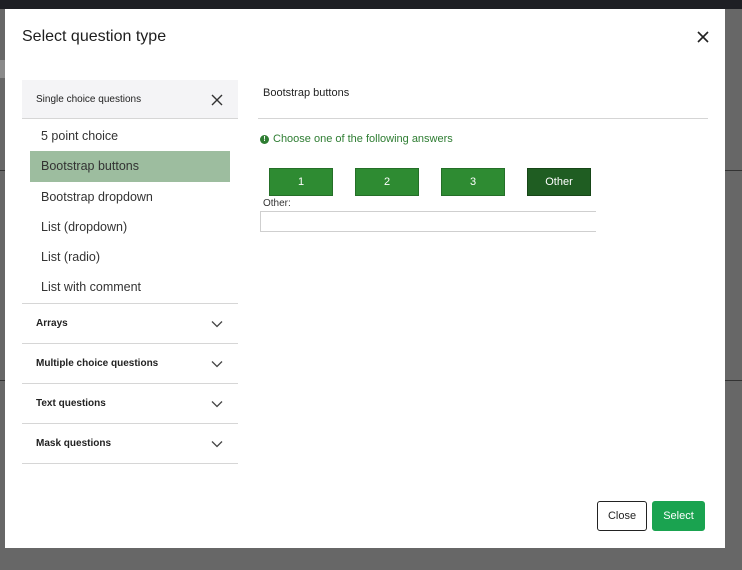  I want to click on background-app-topbar, so click(371, 4).